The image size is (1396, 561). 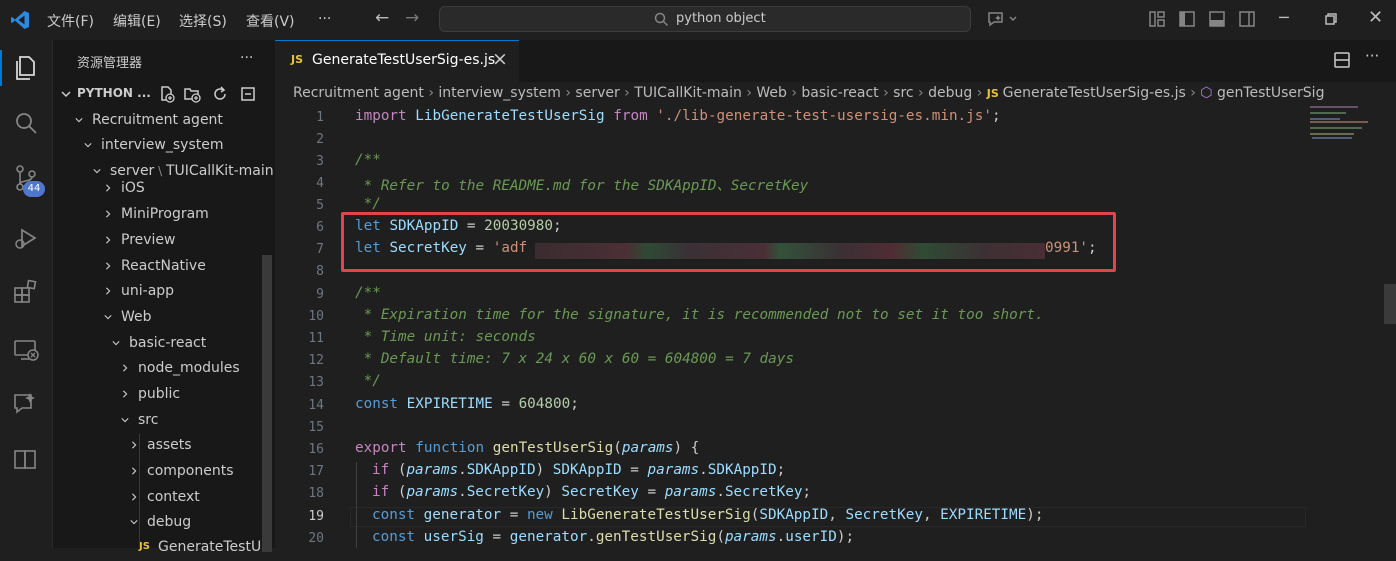 I want to click on symbol-method-icon: ⬡, so click(x=1208, y=93).